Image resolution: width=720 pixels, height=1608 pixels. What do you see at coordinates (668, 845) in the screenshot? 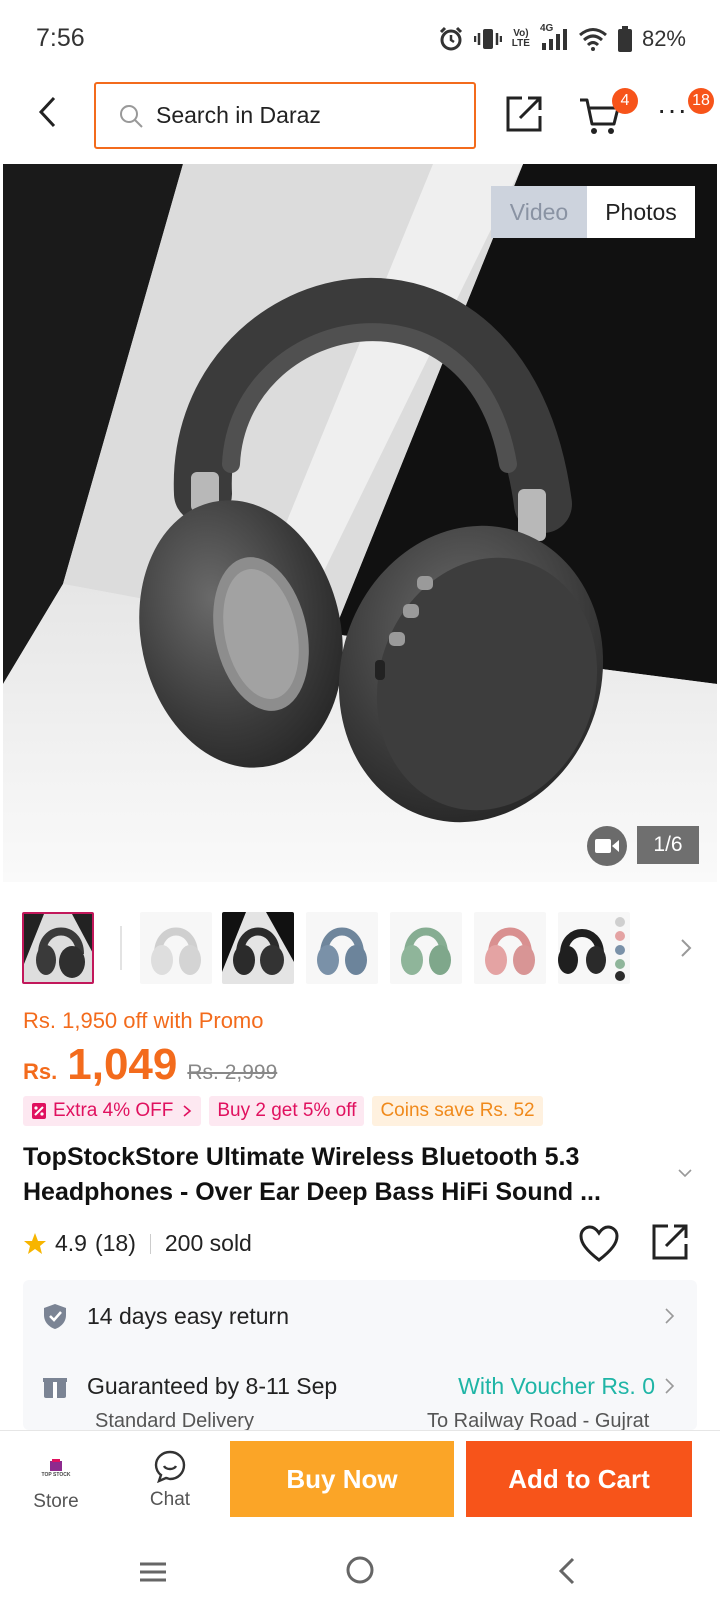
I see `image-counter: 1/6` at bounding box center [668, 845].